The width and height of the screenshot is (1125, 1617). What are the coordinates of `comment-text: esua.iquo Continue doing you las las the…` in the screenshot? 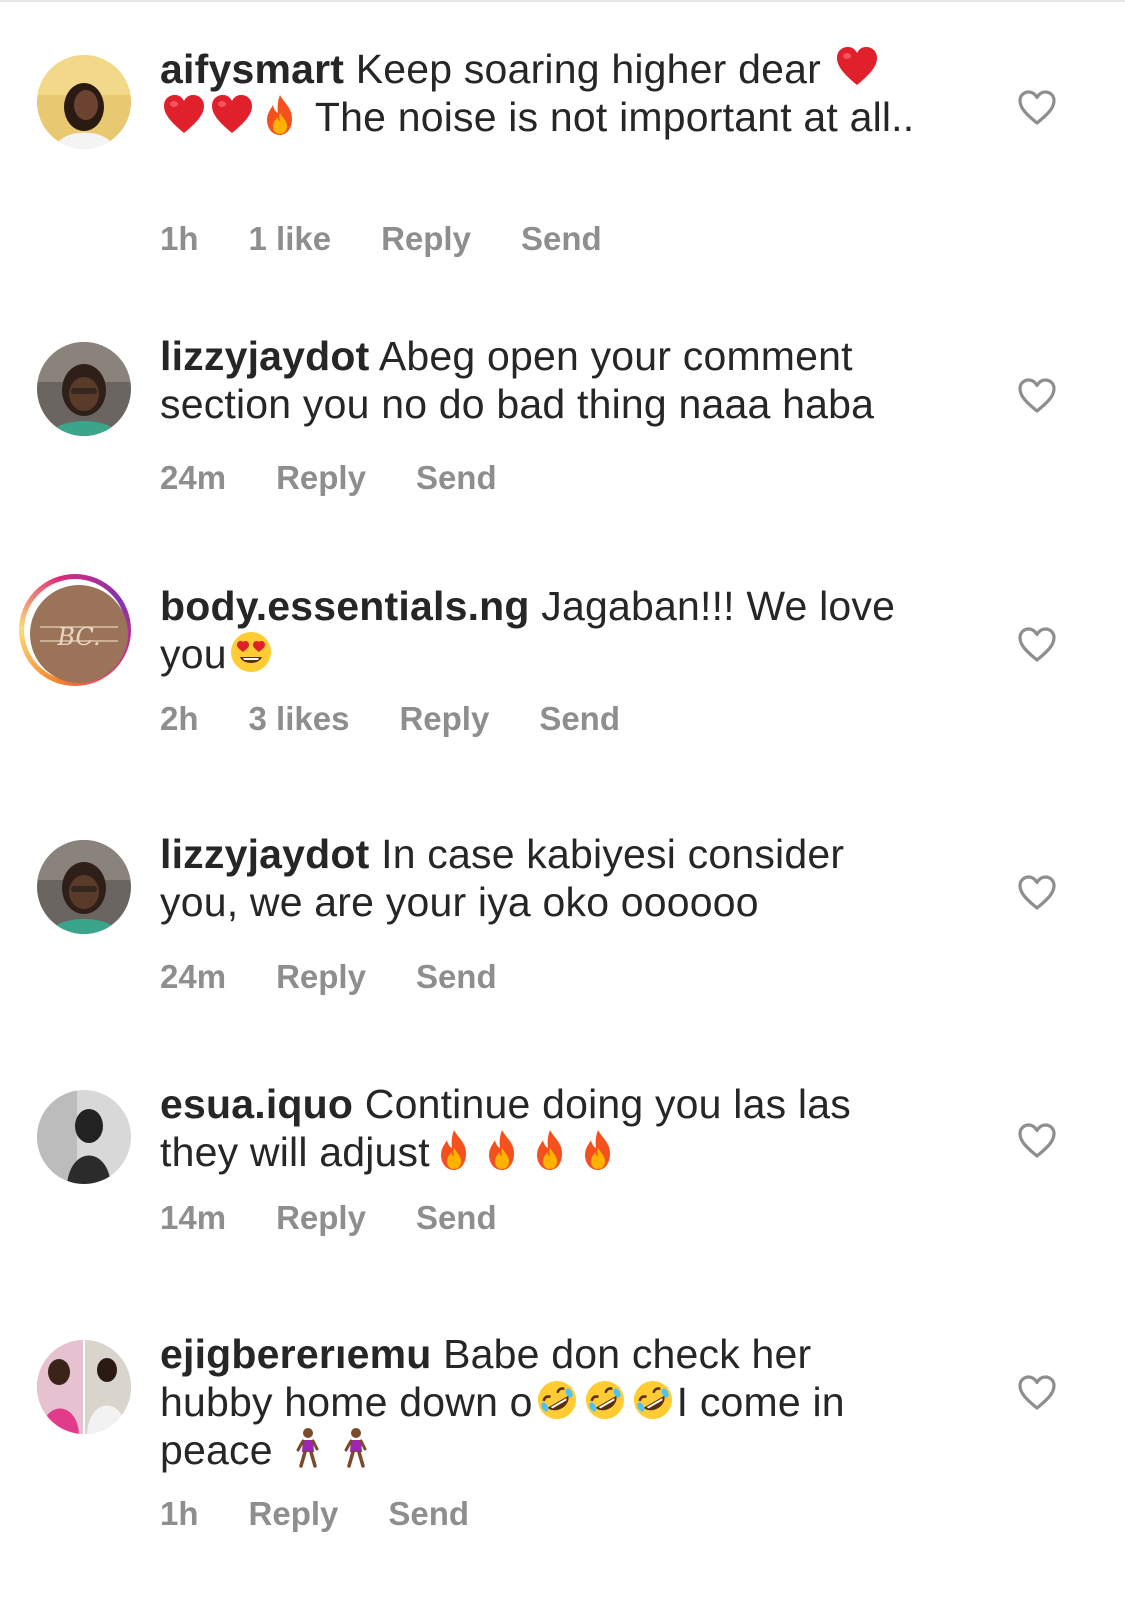 It's located at (505, 1128).